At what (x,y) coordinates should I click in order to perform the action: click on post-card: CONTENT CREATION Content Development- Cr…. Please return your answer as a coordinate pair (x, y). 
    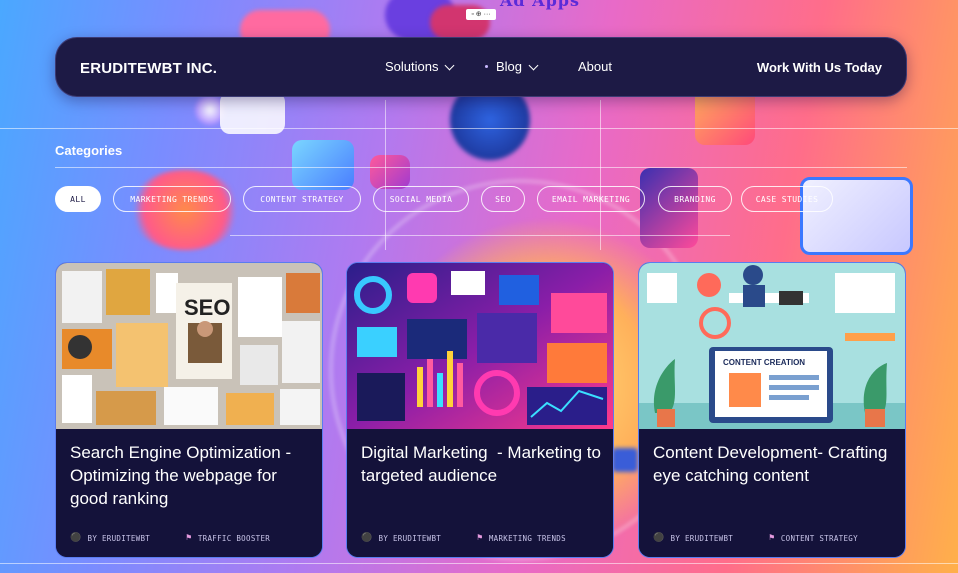
    Looking at the image, I should click on (772, 410).